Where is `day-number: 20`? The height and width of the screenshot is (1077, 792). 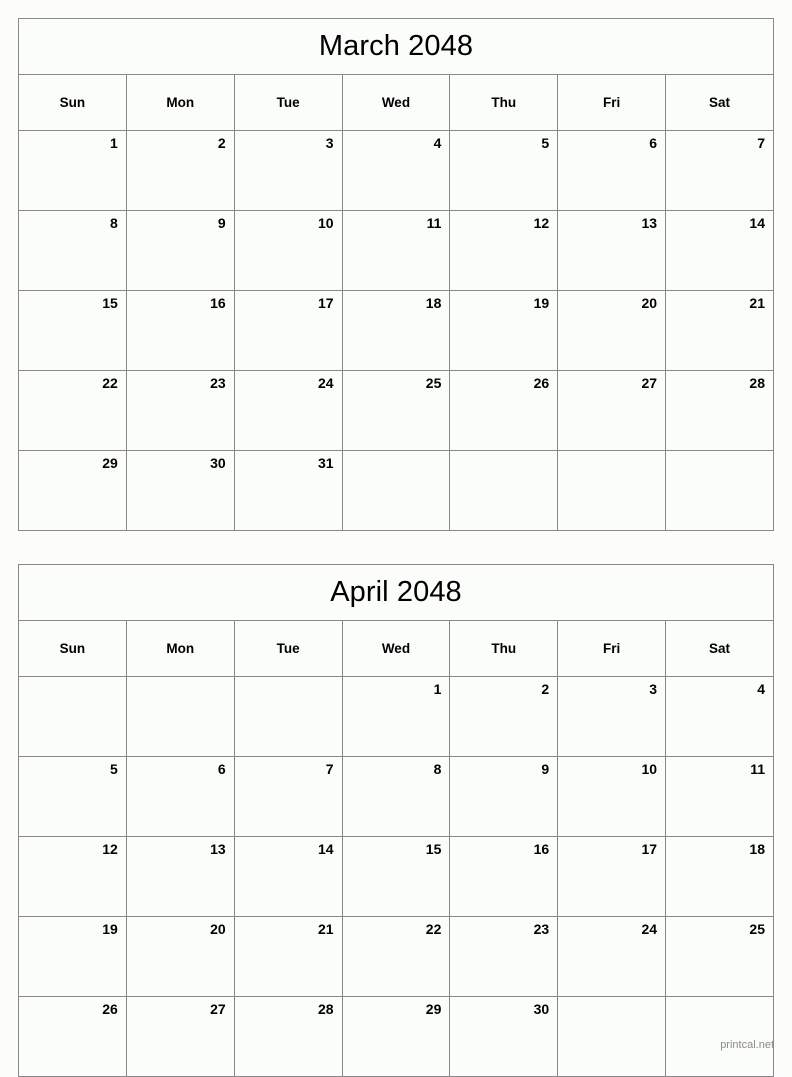 day-number: 20 is located at coordinates (218, 929).